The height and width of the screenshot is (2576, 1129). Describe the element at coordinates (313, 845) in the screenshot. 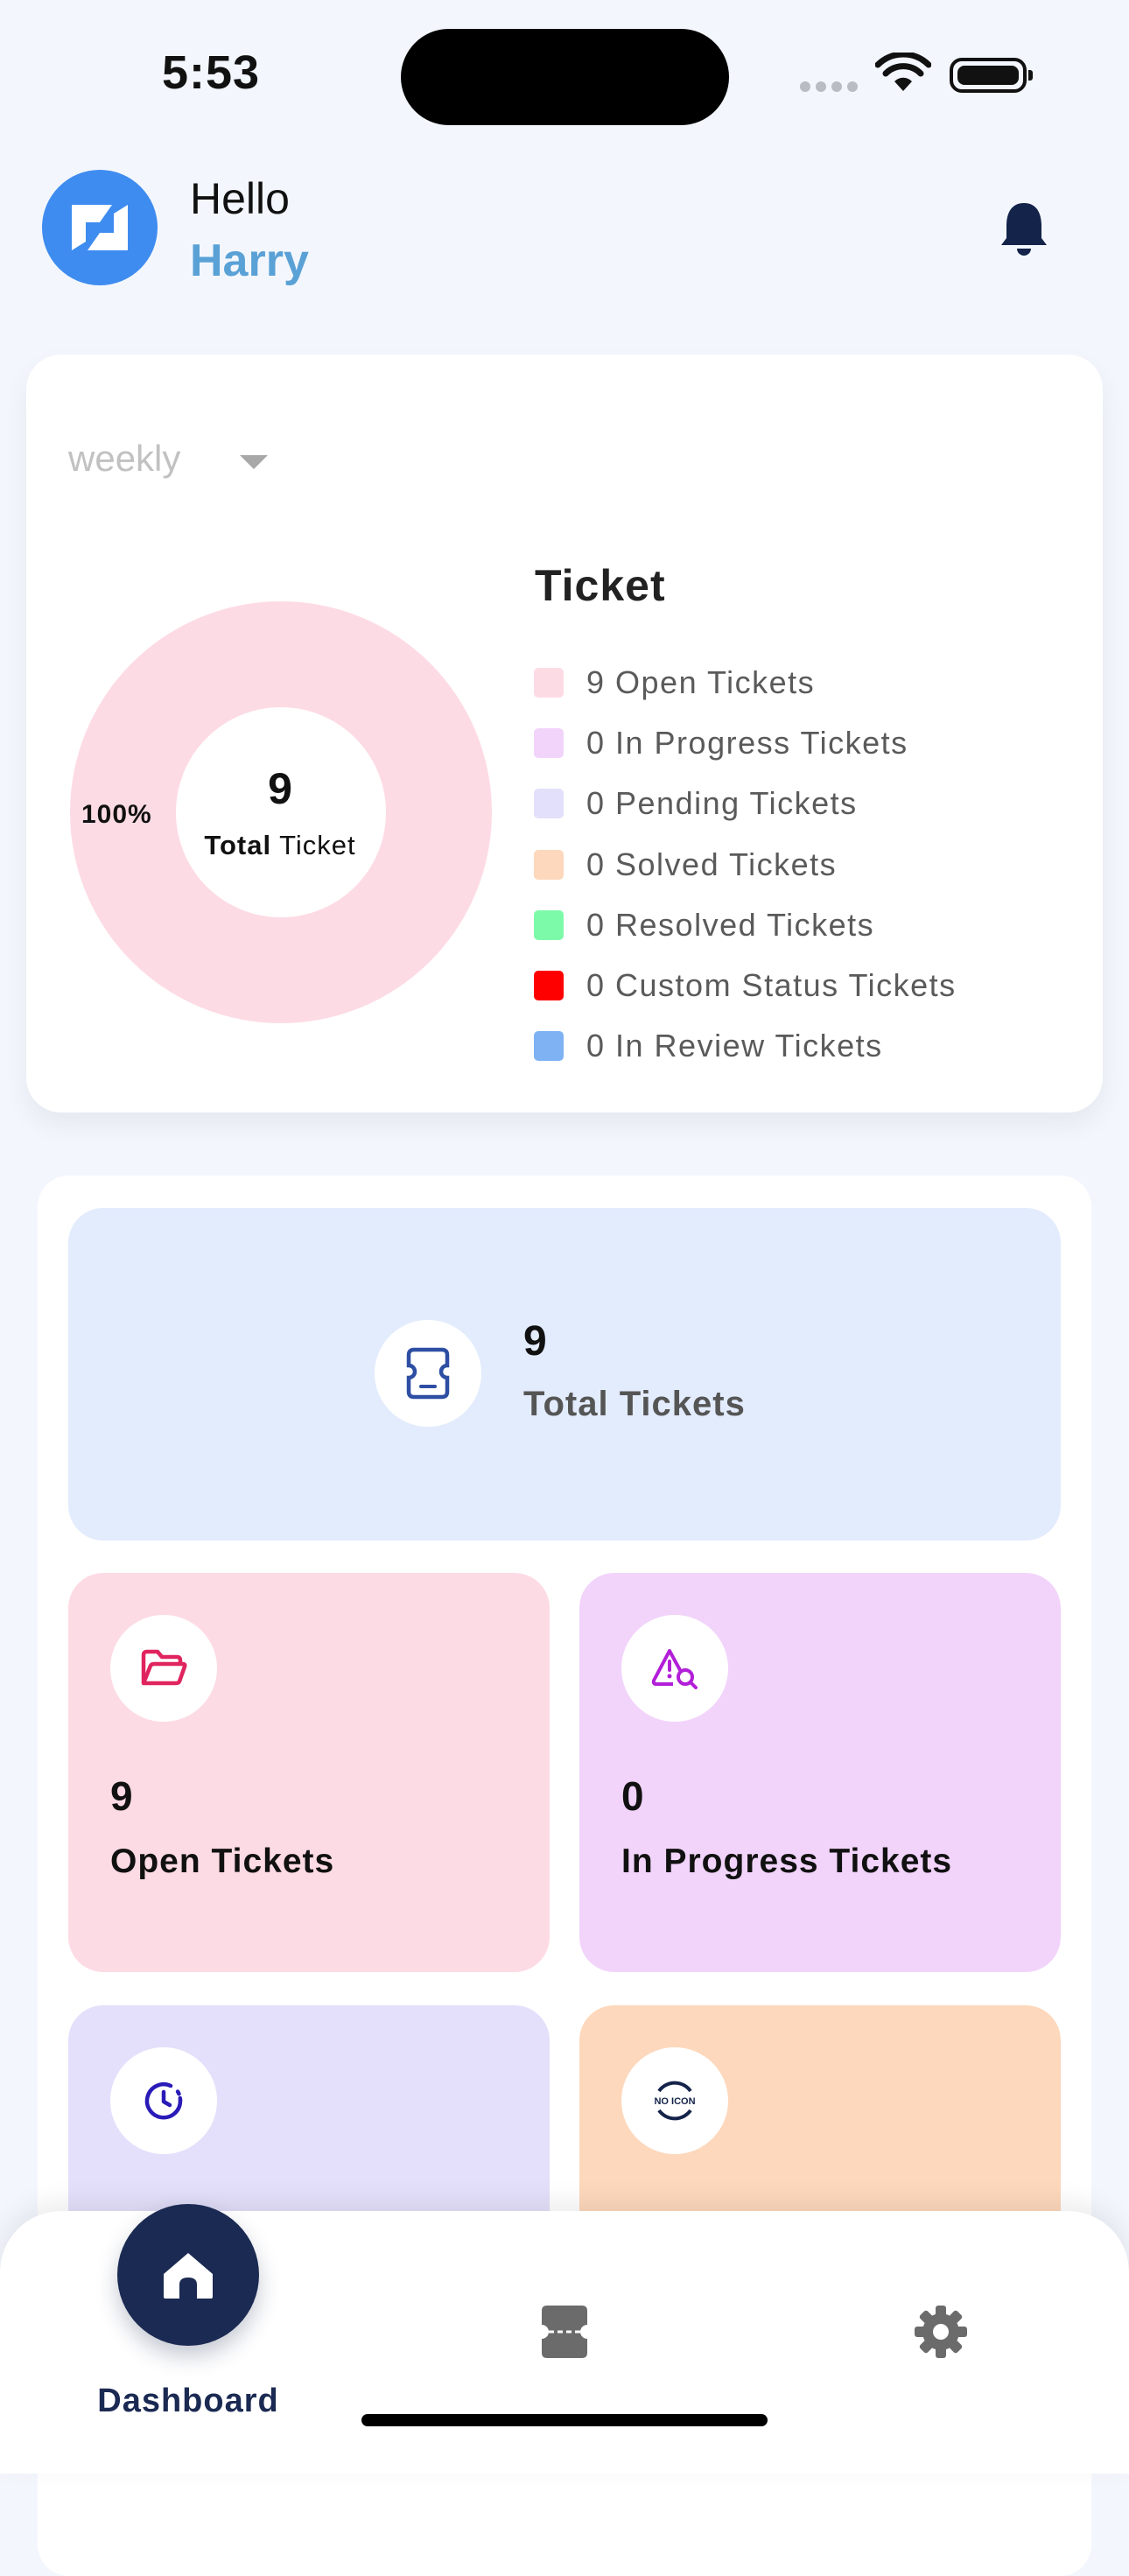

I see `donut-center-label-rest: Ticket` at that location.